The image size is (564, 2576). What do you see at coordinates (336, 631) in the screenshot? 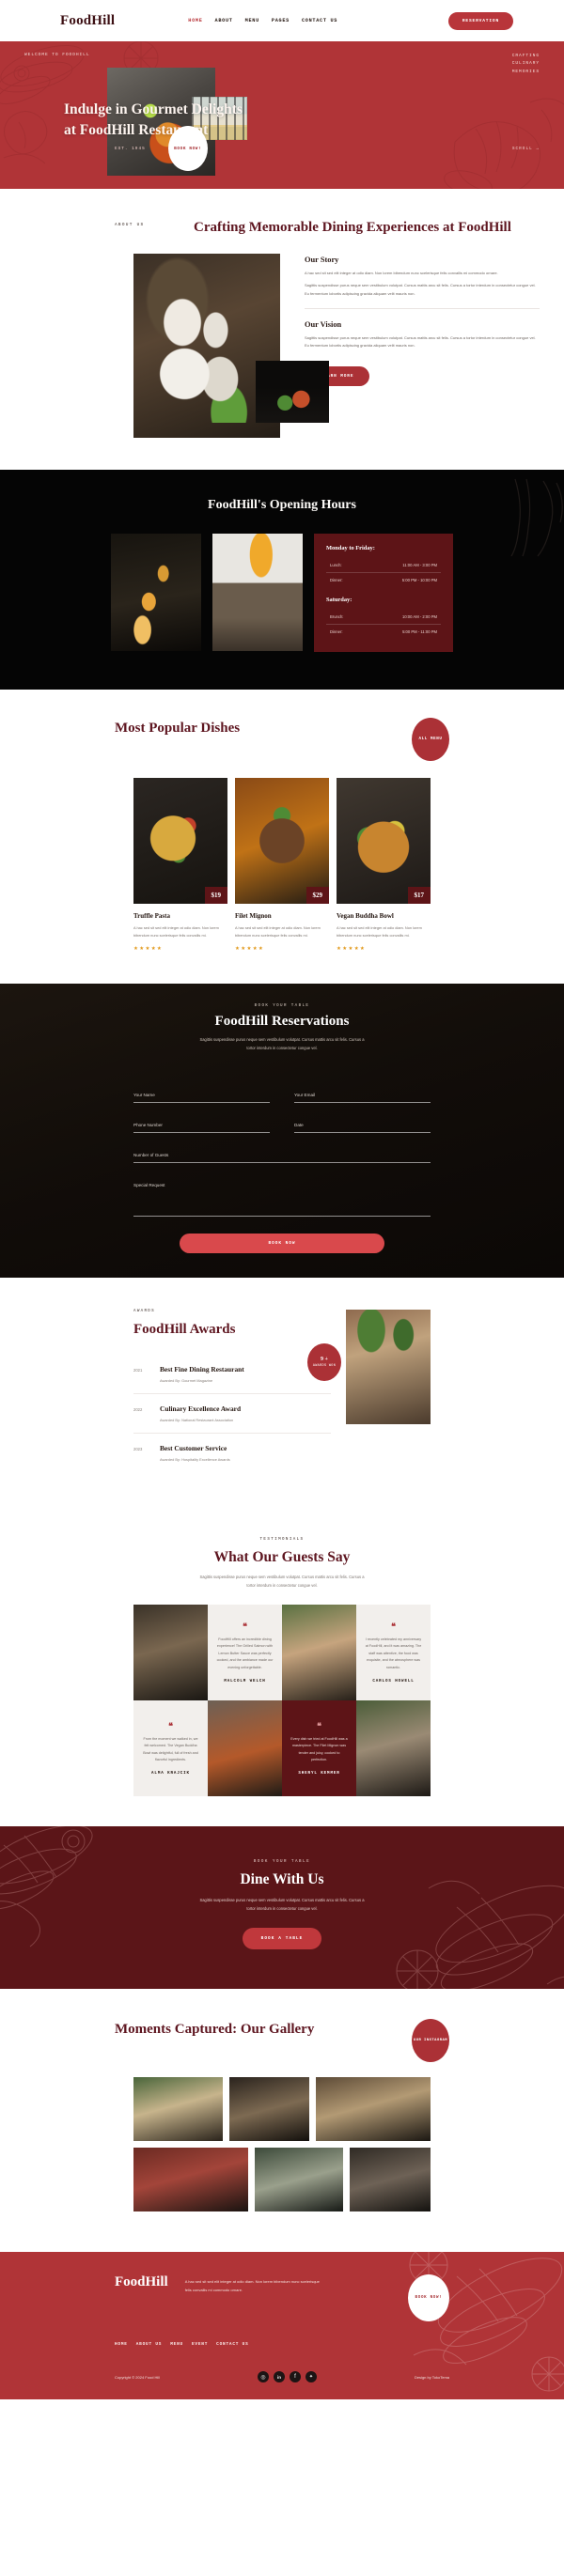
I see `hours-label: Dinner:` at bounding box center [336, 631].